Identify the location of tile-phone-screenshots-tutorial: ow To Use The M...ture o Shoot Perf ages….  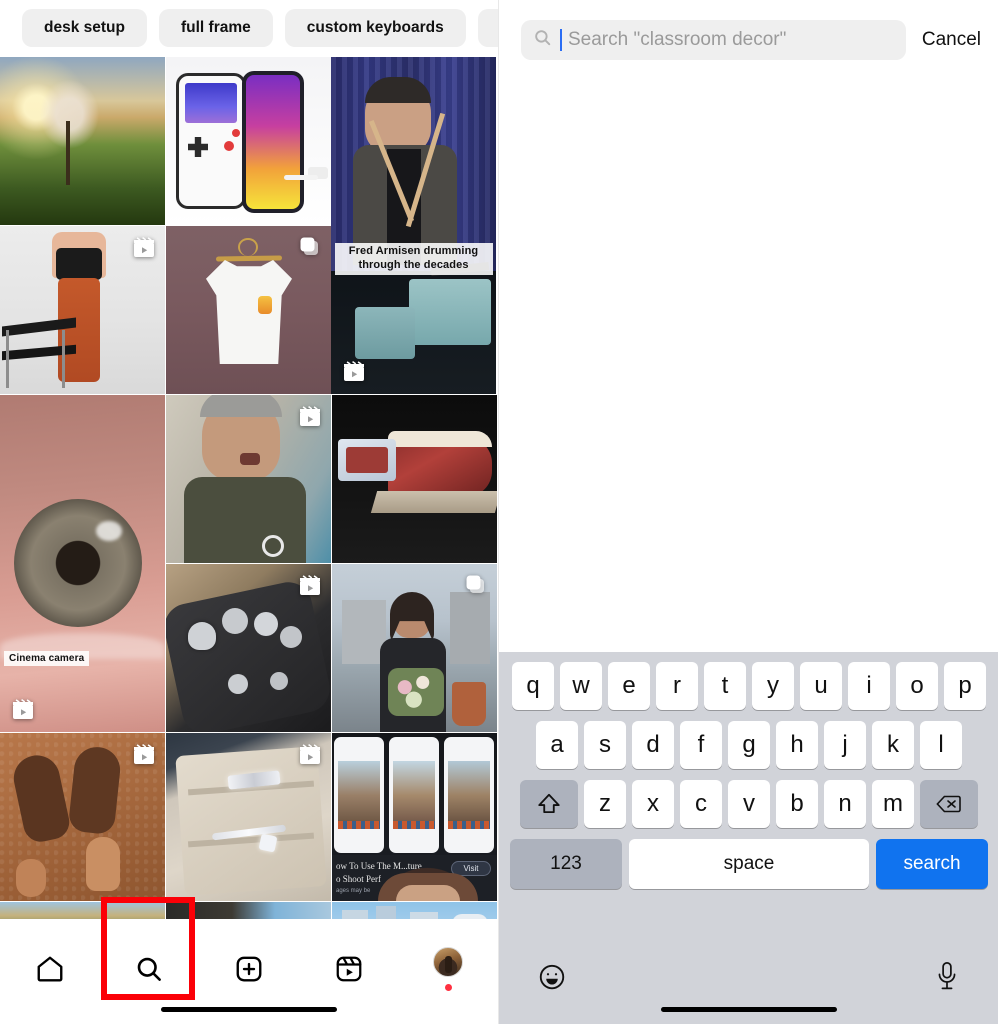
(414, 817).